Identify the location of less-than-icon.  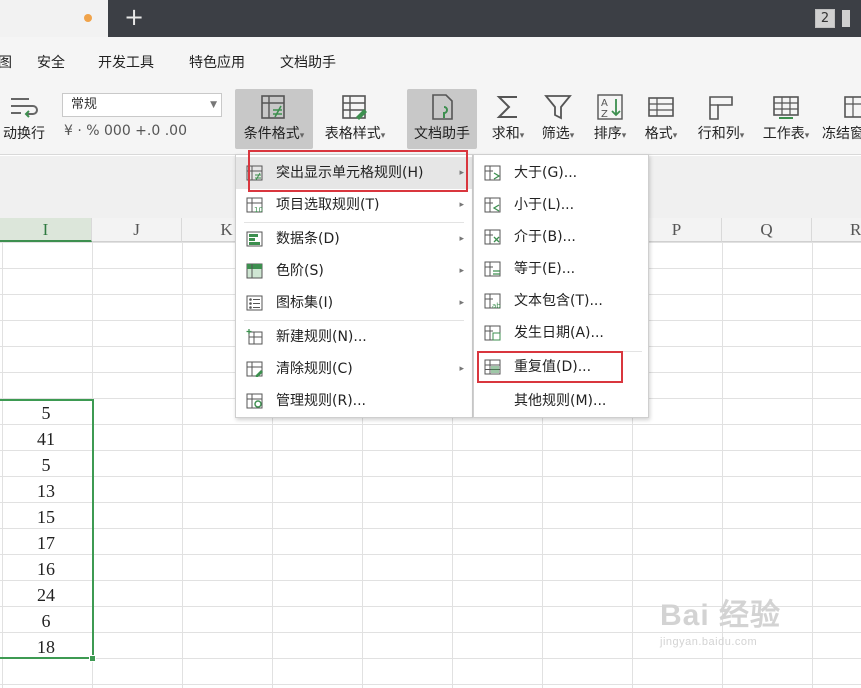
(492, 205).